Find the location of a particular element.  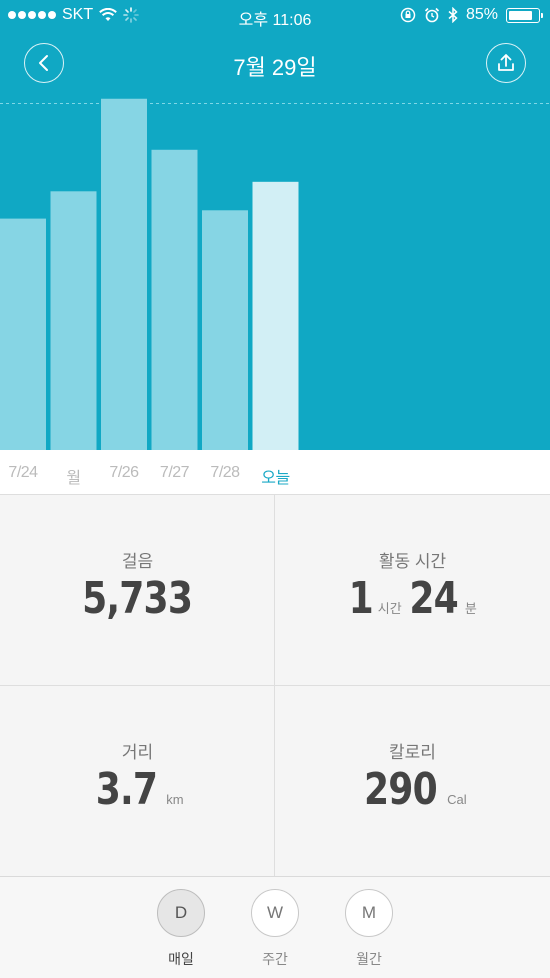

chart-tick-label-1: 월 is located at coordinates (74, 476).